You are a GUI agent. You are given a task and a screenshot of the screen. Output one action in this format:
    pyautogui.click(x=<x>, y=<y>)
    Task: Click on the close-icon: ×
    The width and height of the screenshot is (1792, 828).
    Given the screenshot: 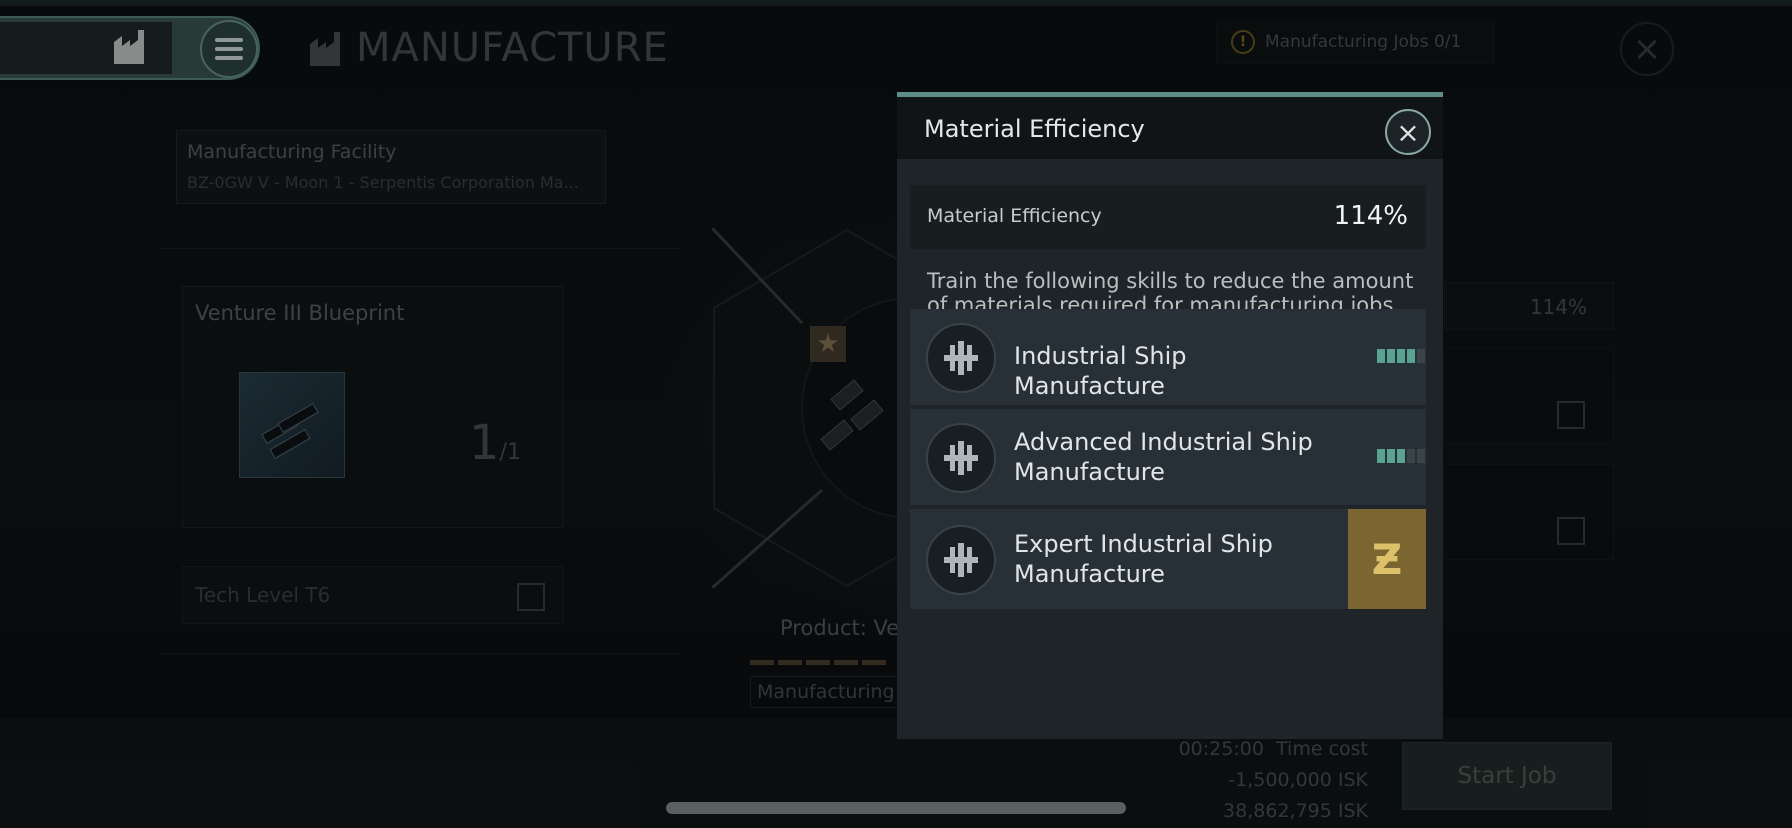 What is the action you would take?
    pyautogui.click(x=1408, y=132)
    